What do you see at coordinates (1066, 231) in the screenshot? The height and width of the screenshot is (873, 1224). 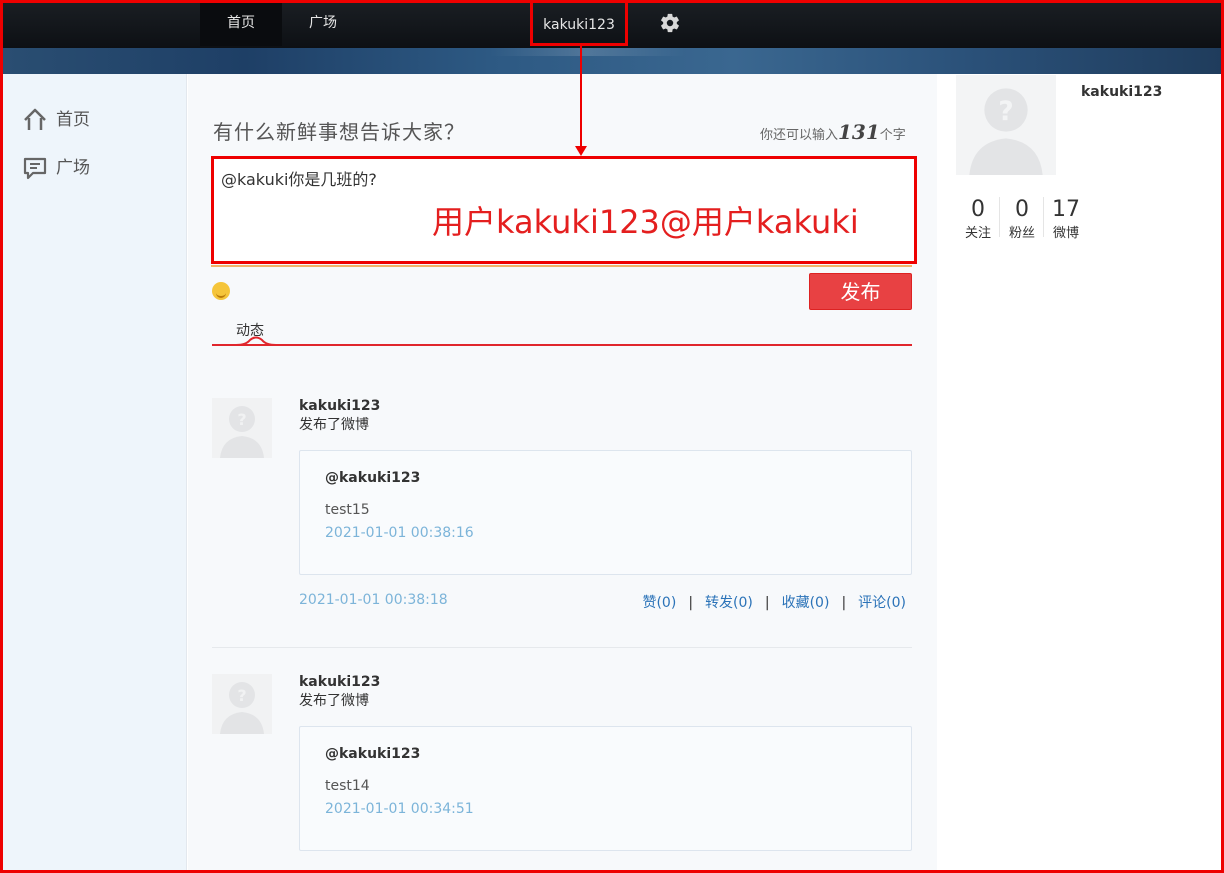 I see `stat-label: 微博` at bounding box center [1066, 231].